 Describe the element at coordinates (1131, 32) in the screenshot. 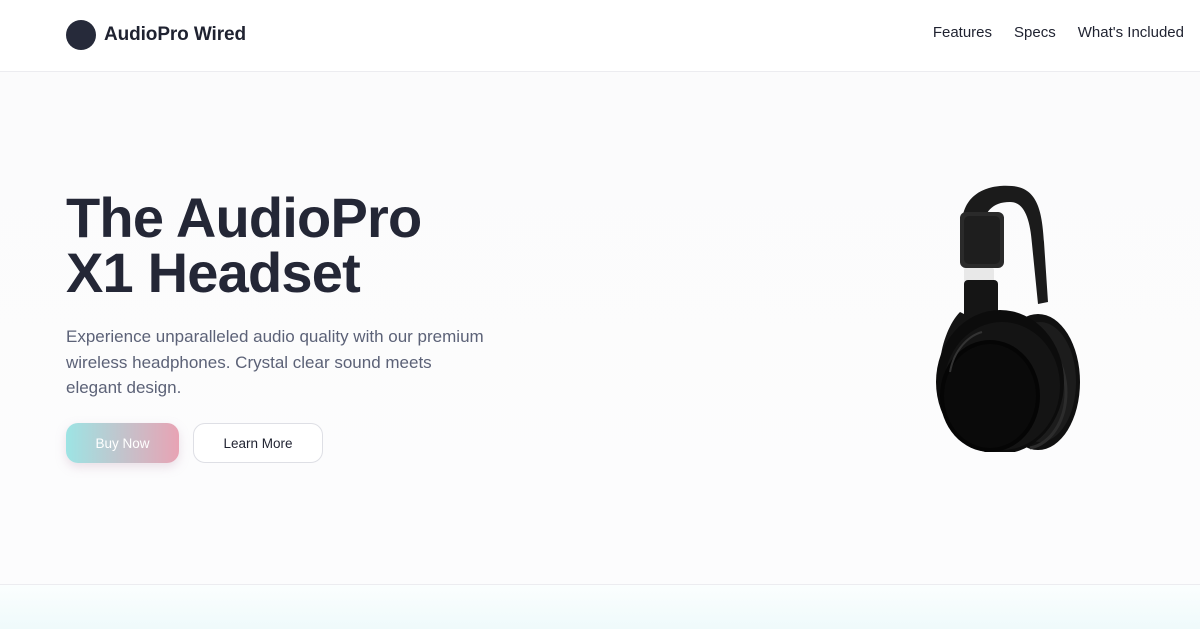

I see `nav-link-whats-included: What's Included` at that location.